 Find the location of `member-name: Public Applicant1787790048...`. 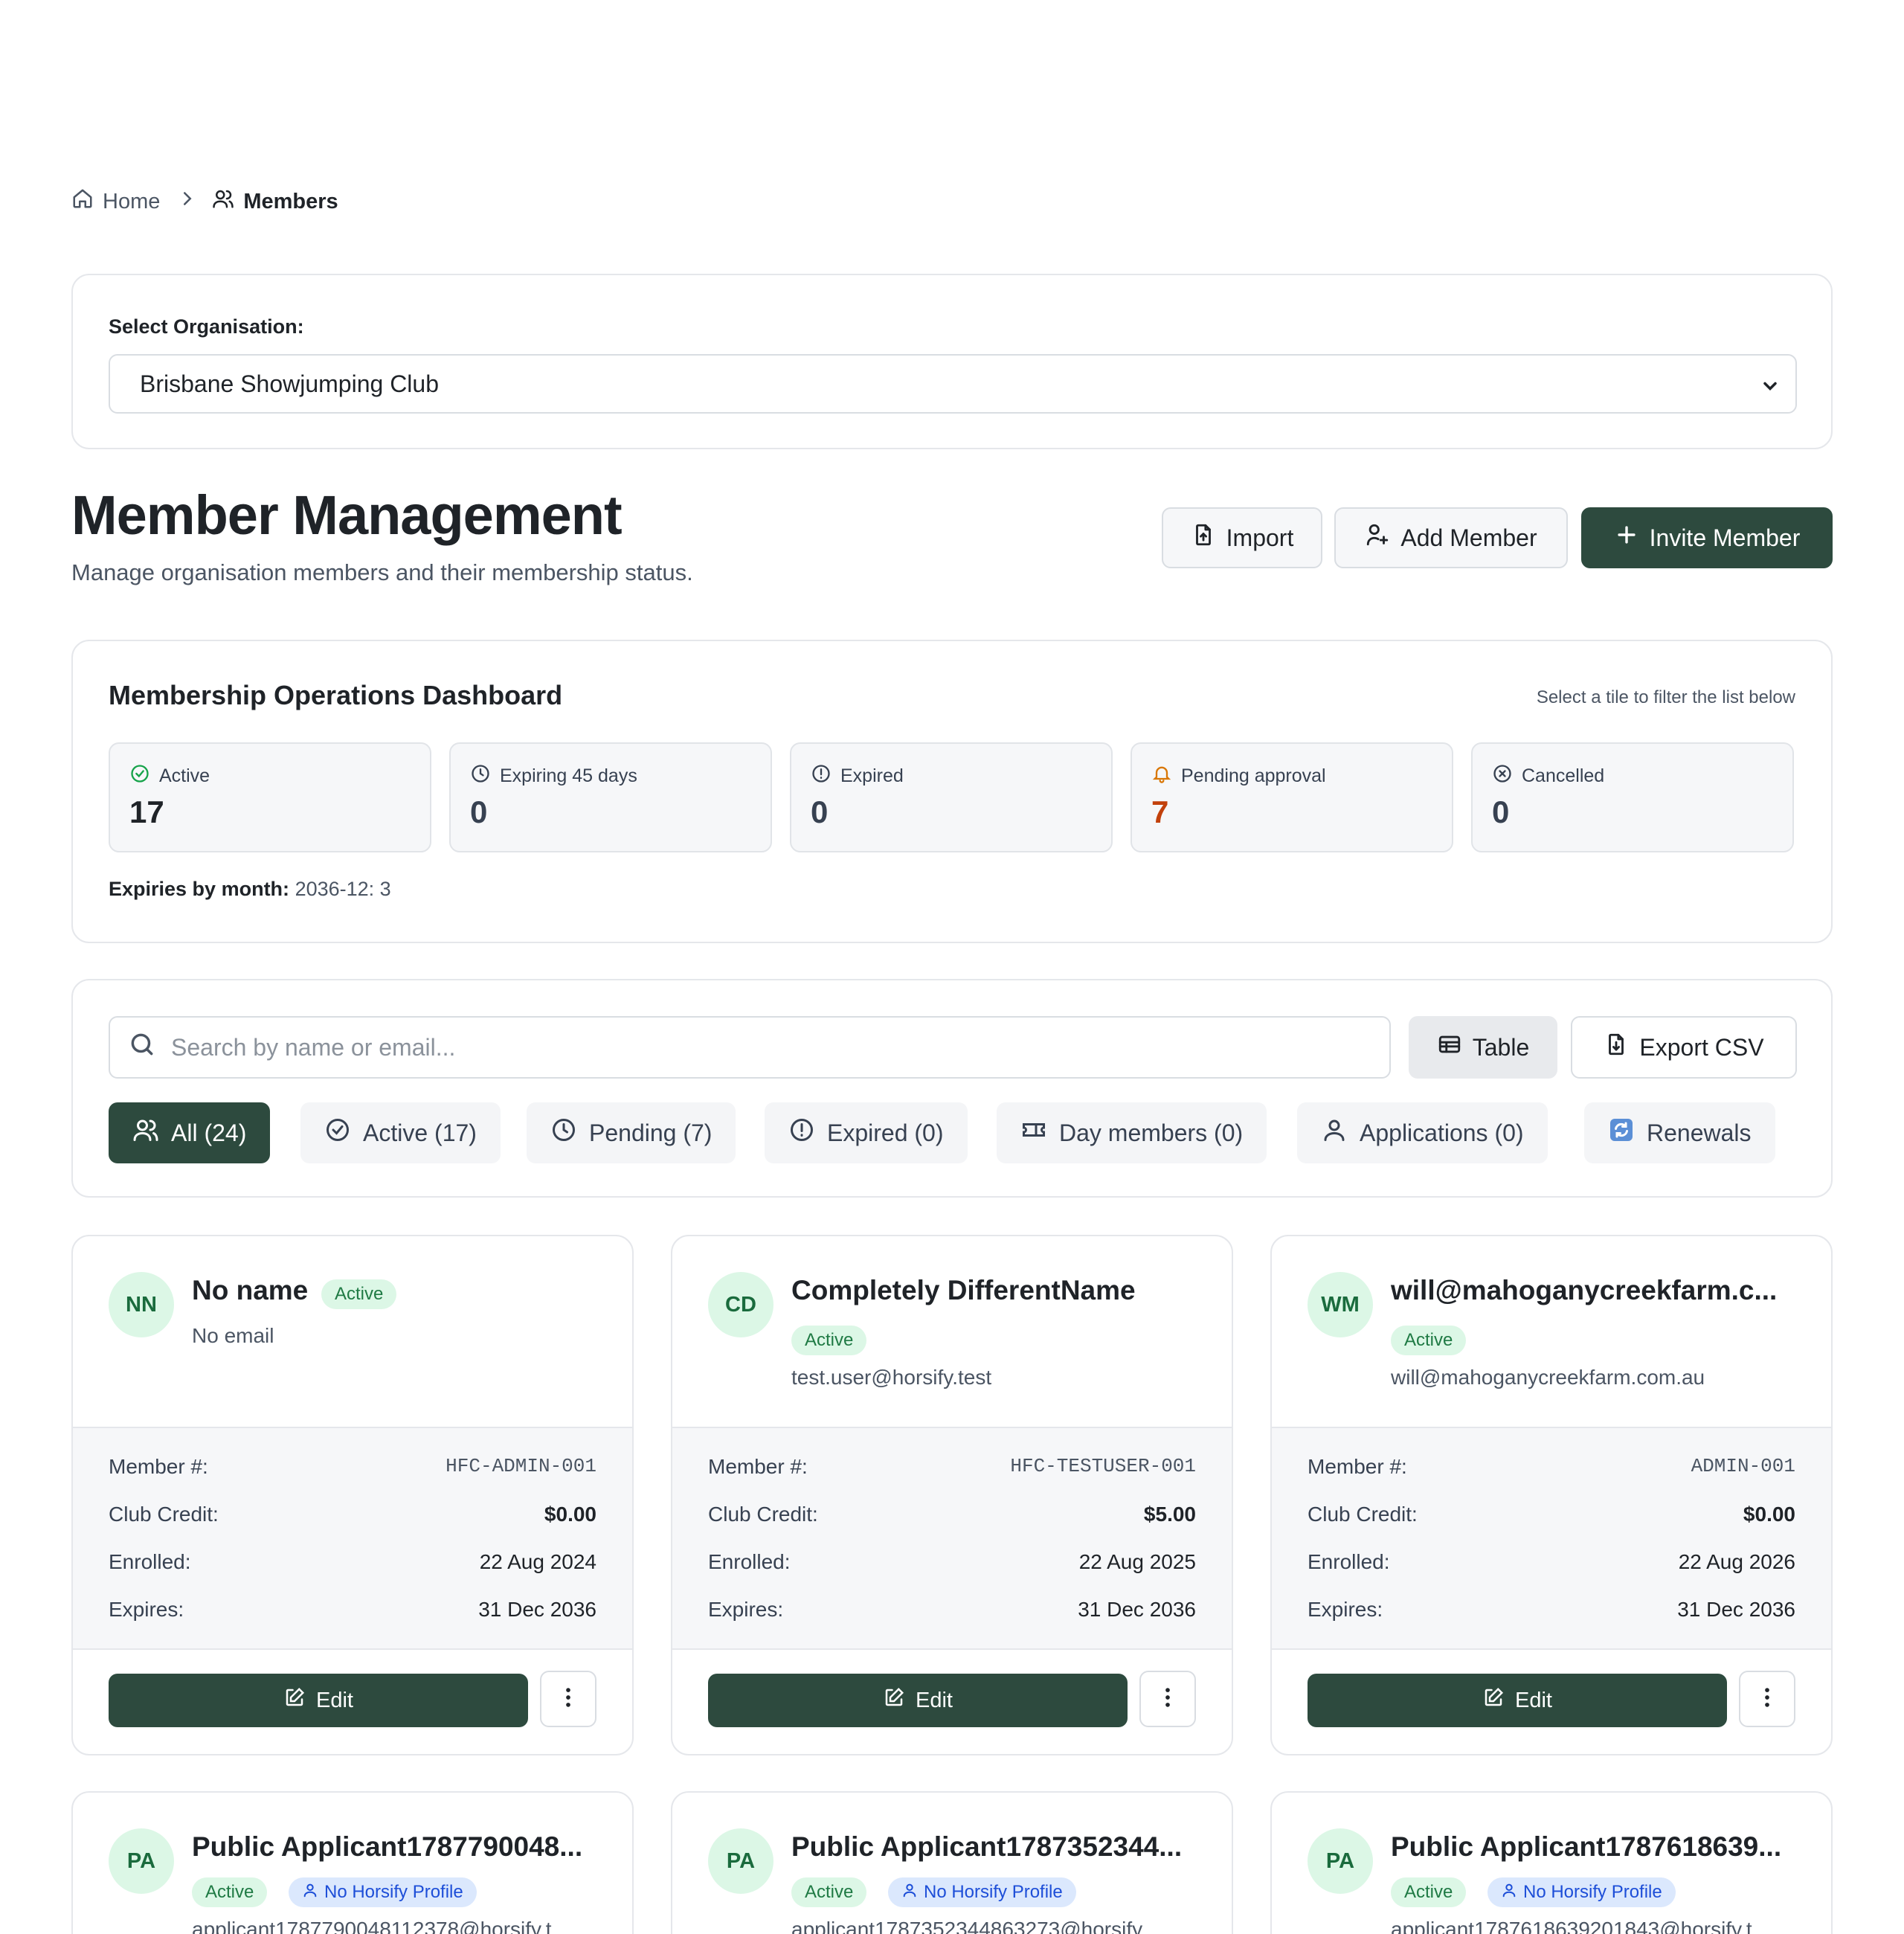

member-name: Public Applicant1787790048... is located at coordinates (388, 1846).